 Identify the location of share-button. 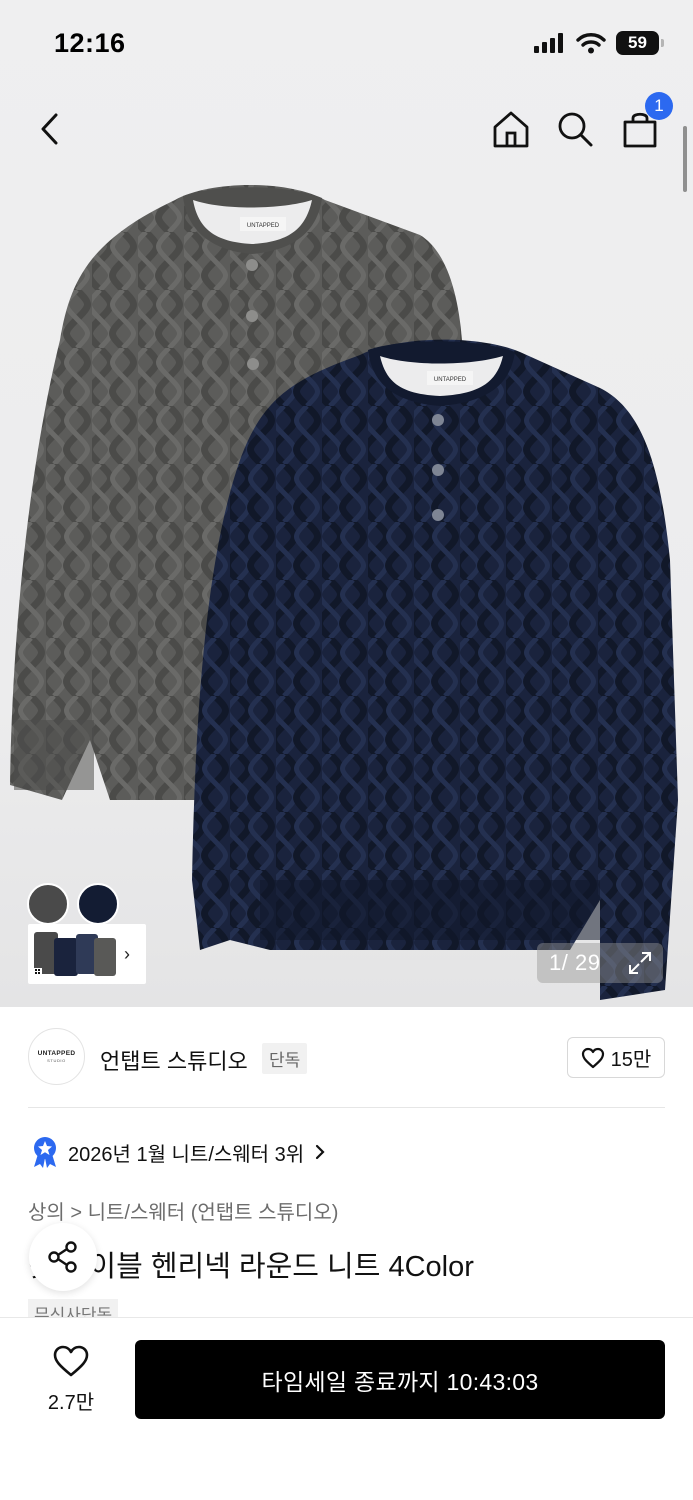
(63, 1257).